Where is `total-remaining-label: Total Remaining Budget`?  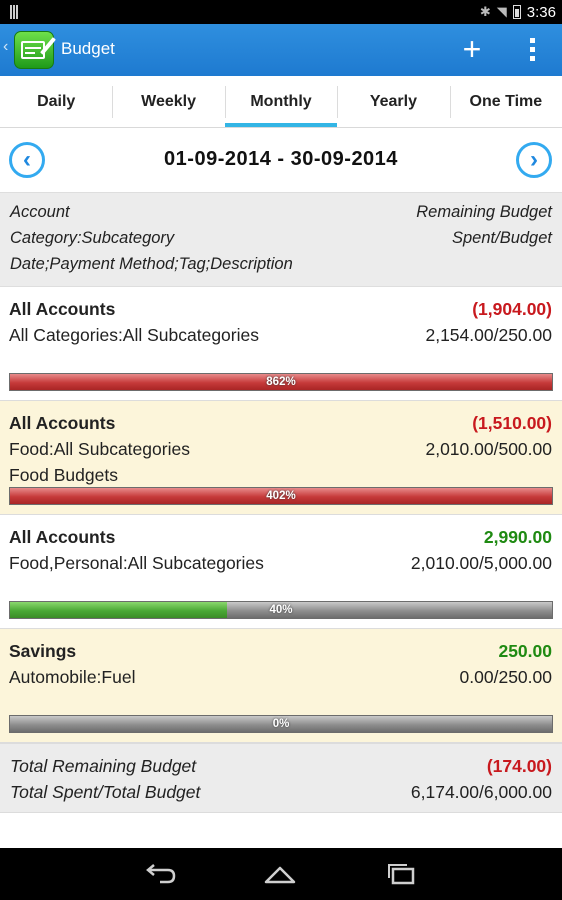
total-remaining-label: Total Remaining Budget is located at coordinates (103, 766).